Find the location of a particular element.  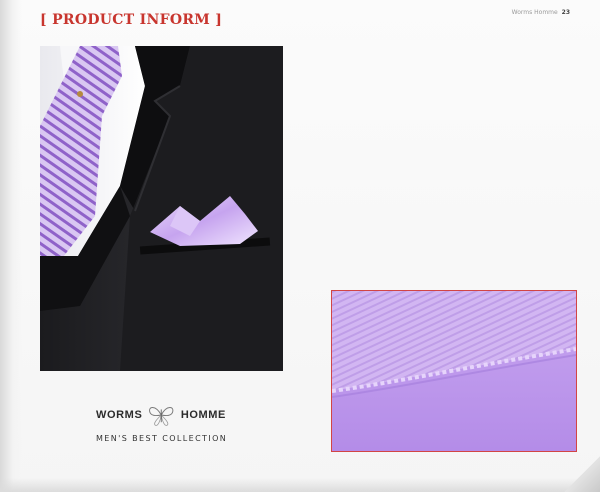

brand-logo: WORMS HOMME MEN'S BEST COLLECTION is located at coordinates (161, 421).